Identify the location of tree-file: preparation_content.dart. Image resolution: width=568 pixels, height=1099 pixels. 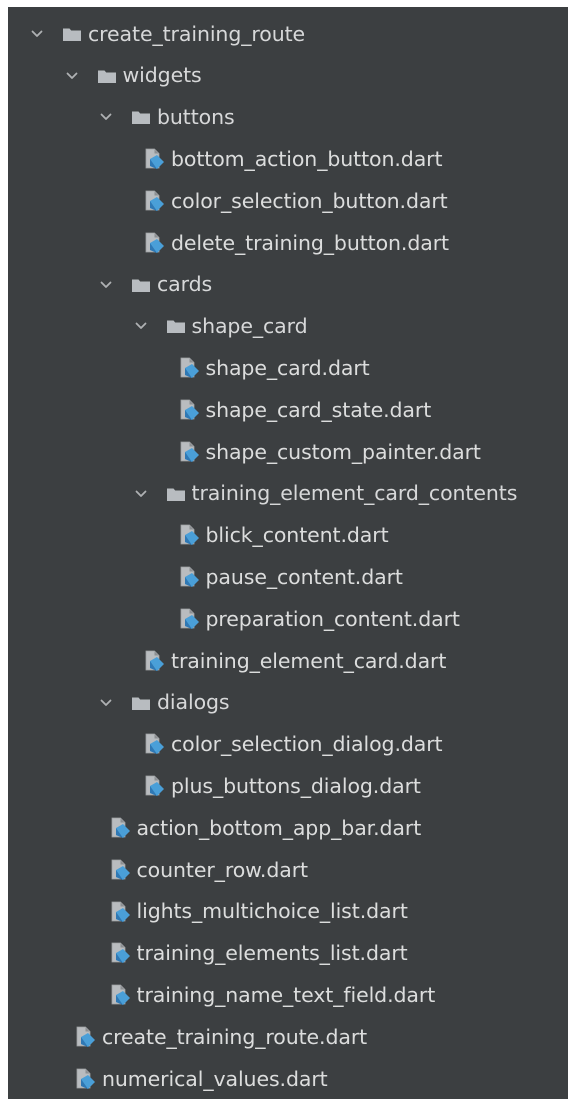
(288, 619).